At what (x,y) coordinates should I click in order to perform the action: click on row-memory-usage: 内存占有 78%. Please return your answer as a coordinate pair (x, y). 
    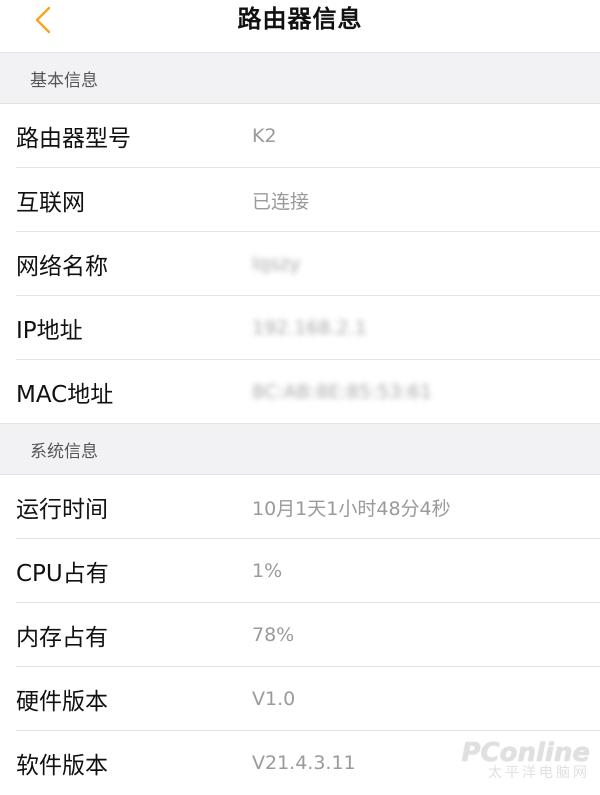
    Looking at the image, I should click on (300, 635).